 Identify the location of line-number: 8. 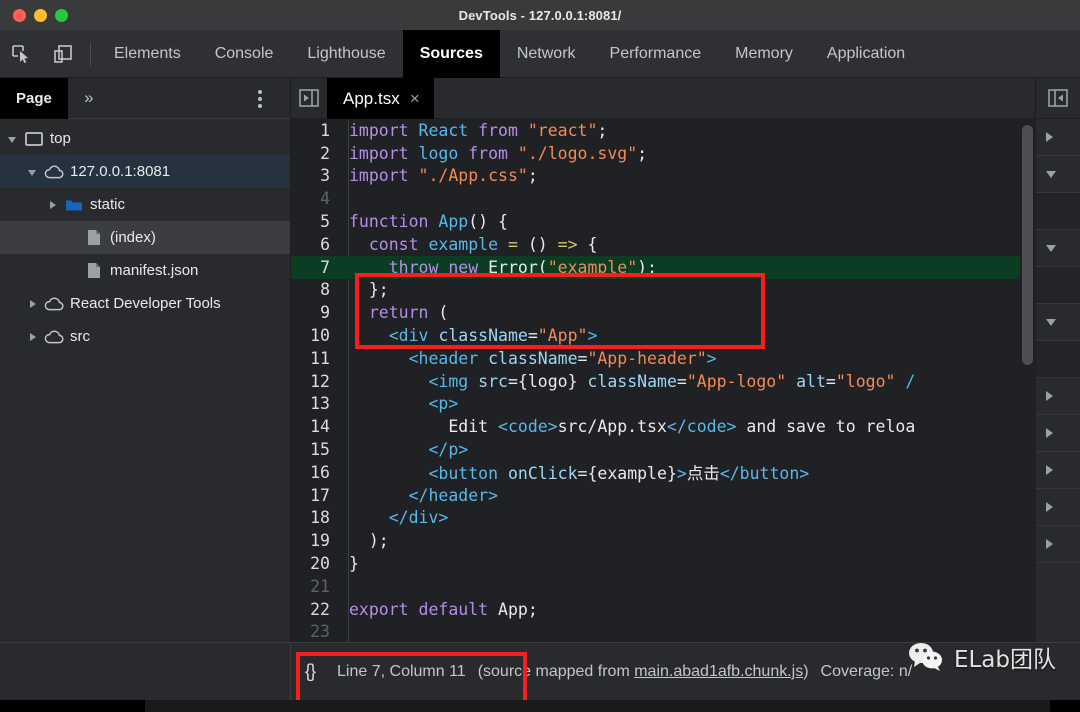
(315, 289).